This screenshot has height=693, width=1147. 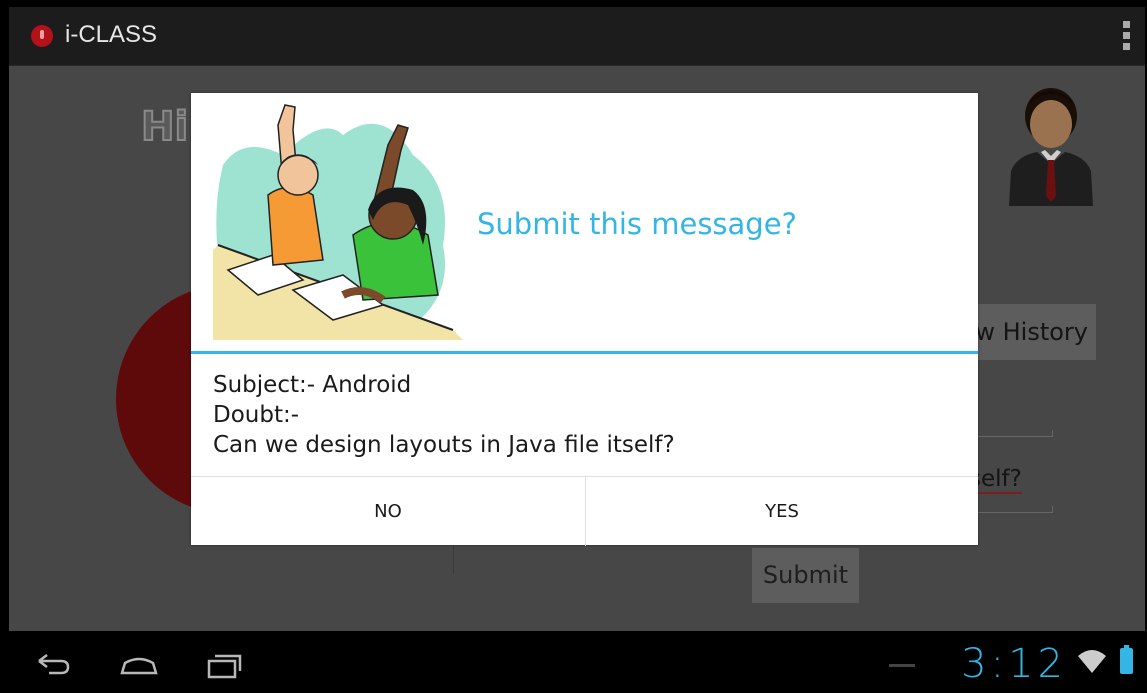 I want to click on app-title: i-CLASS, so click(x=111, y=34).